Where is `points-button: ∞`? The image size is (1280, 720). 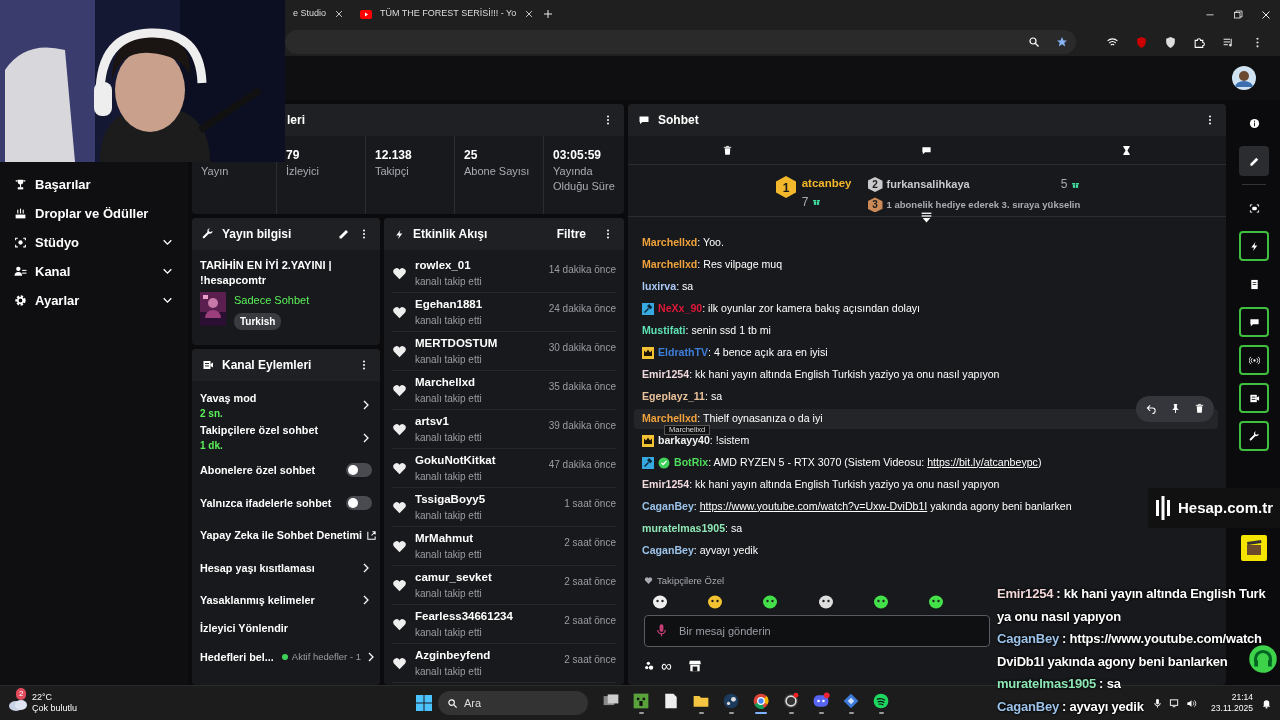 points-button: ∞ is located at coordinates (658, 666).